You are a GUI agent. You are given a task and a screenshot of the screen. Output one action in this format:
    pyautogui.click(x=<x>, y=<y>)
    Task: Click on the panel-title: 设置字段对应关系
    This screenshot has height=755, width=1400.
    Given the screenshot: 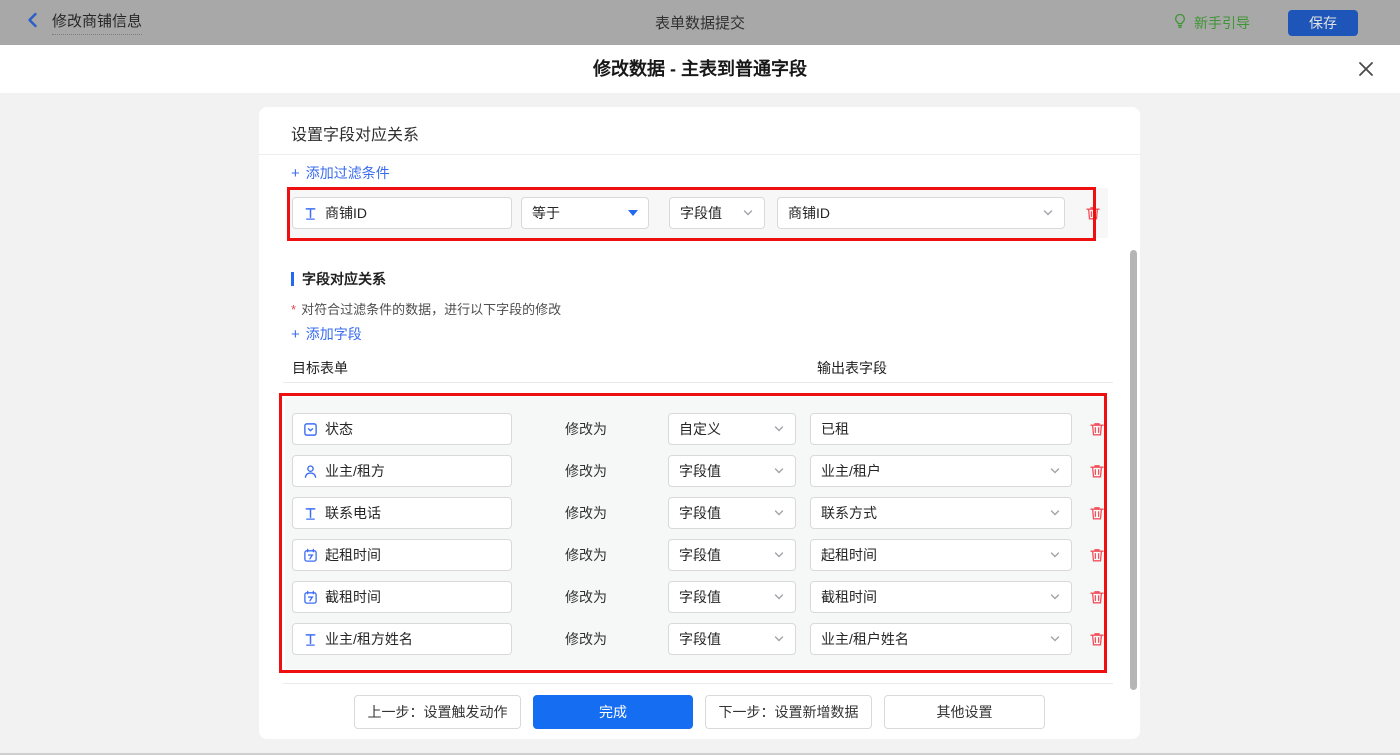 What is the action you would take?
    pyautogui.click(x=355, y=135)
    